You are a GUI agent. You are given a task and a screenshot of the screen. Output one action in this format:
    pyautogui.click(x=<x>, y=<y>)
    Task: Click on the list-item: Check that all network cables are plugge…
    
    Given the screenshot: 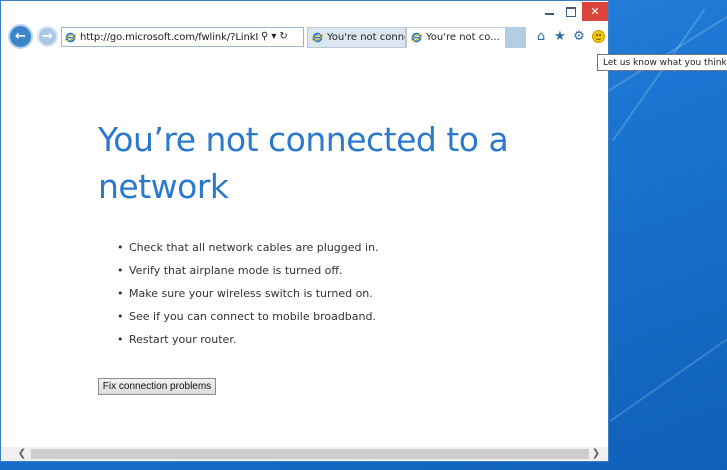 What is the action you would take?
    pyautogui.click(x=248, y=250)
    